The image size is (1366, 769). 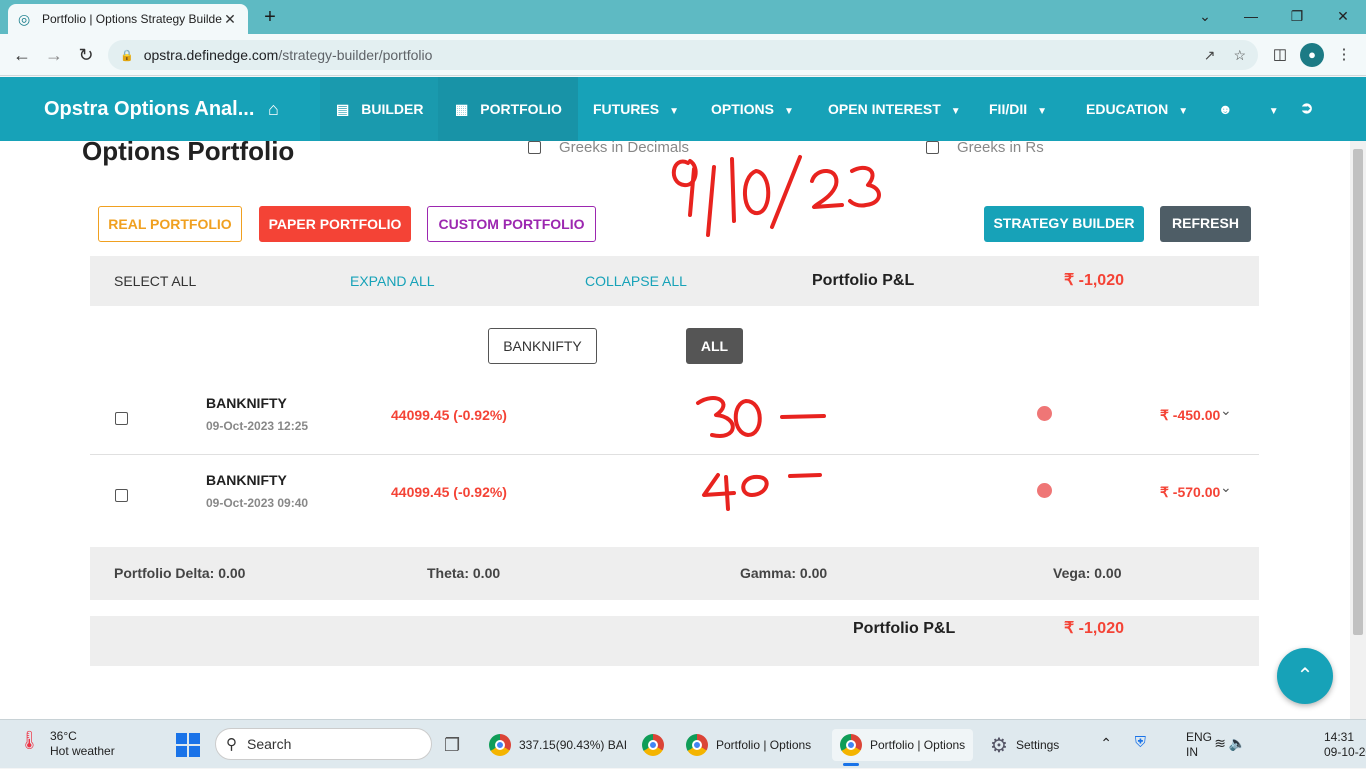 I want to click on nav-fii-dii: FII/DII ▼, so click(x=1018, y=109).